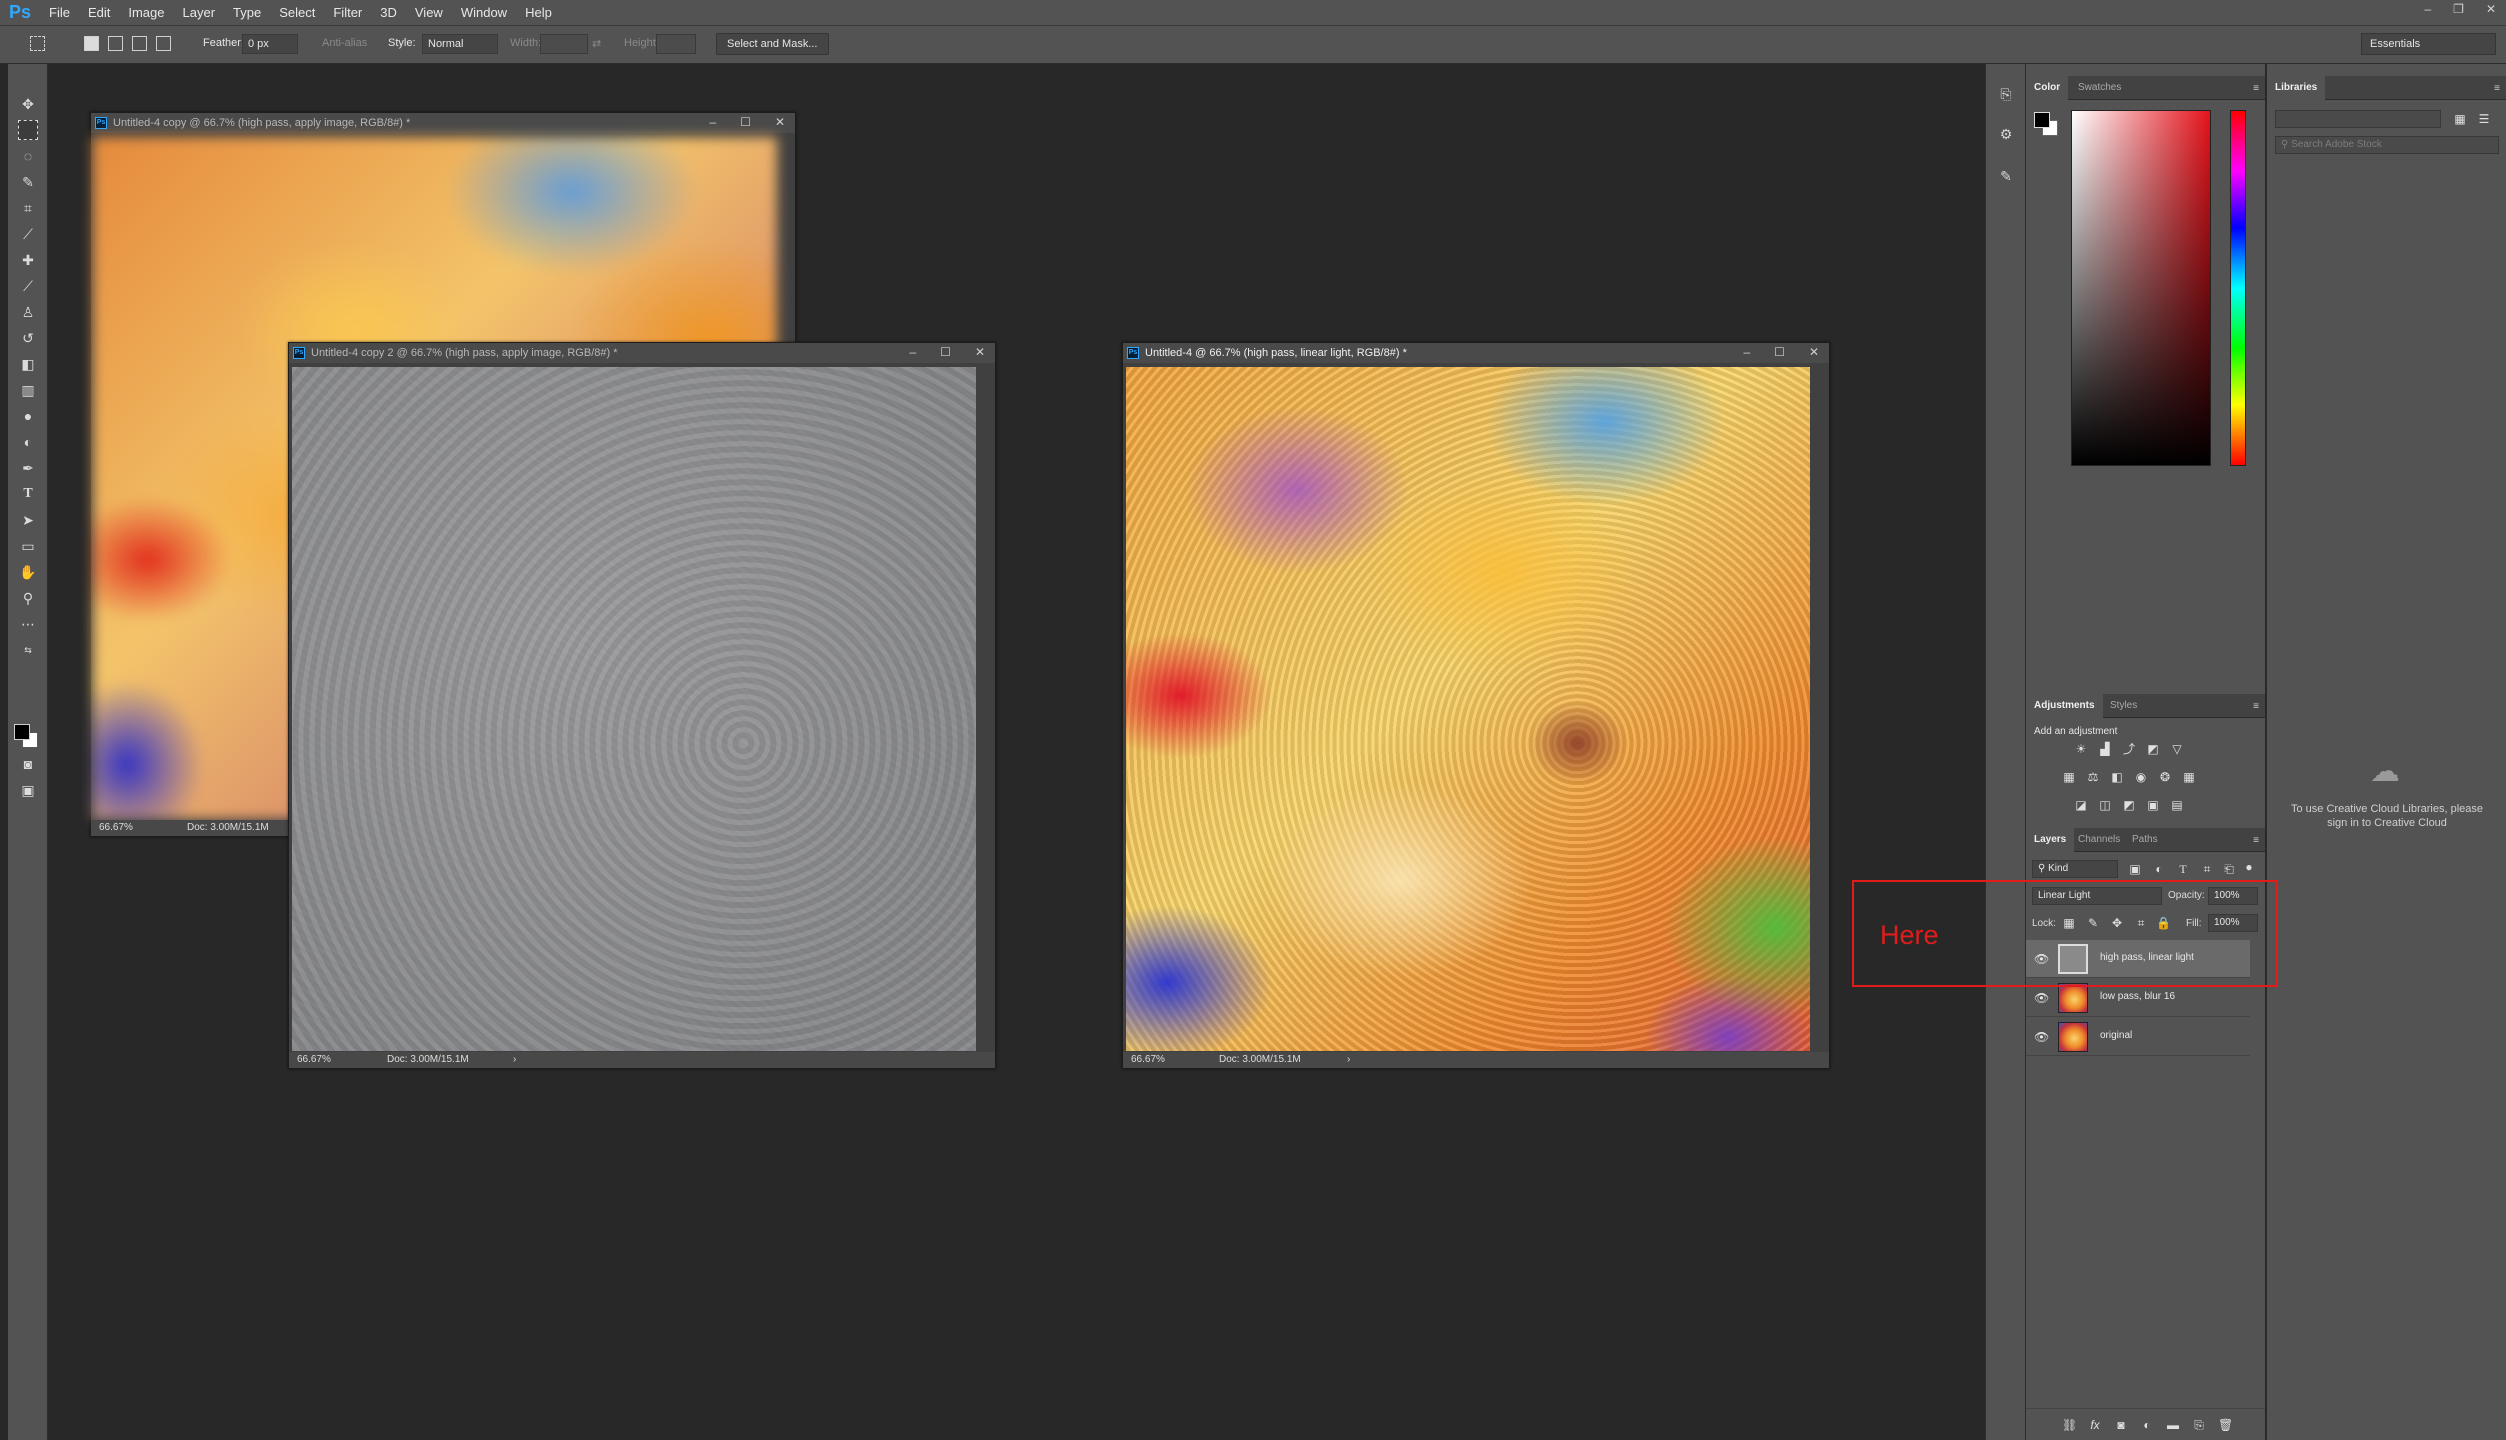  Describe the element at coordinates (634, 709) in the screenshot. I see `document-canvas-high-pass` at that location.